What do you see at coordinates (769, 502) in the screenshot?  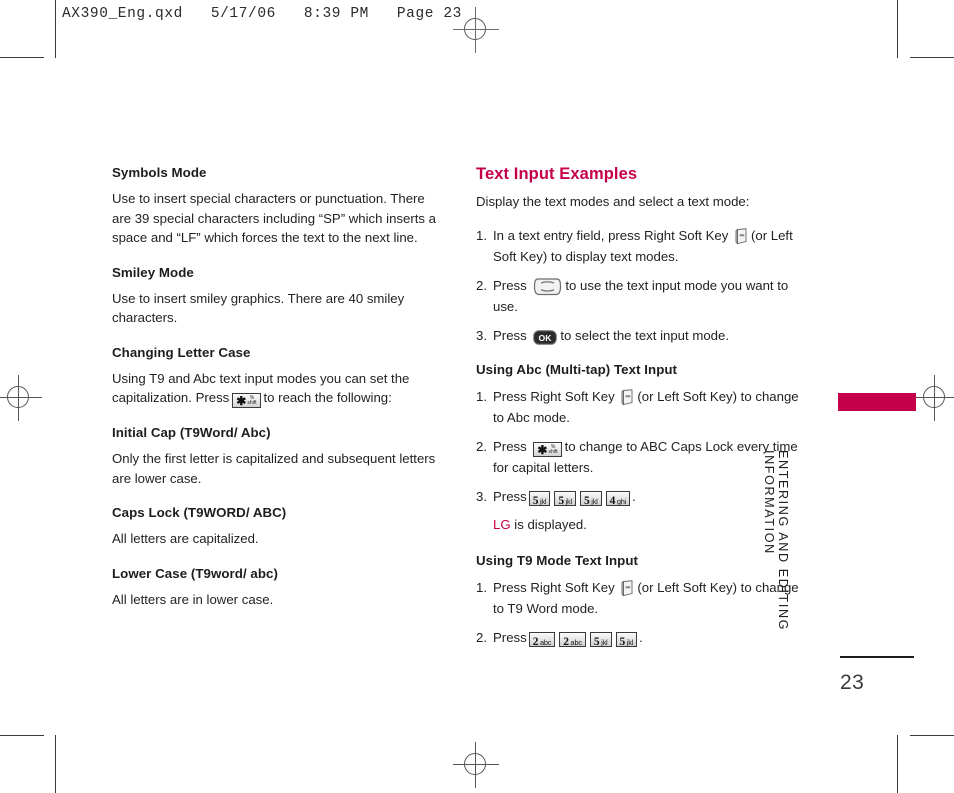 I see `chapter-label-line2: INFORMATION` at bounding box center [769, 502].